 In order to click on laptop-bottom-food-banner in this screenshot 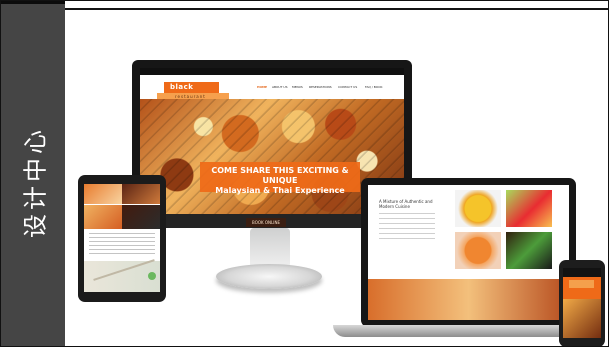, I will do `click(468, 299)`.